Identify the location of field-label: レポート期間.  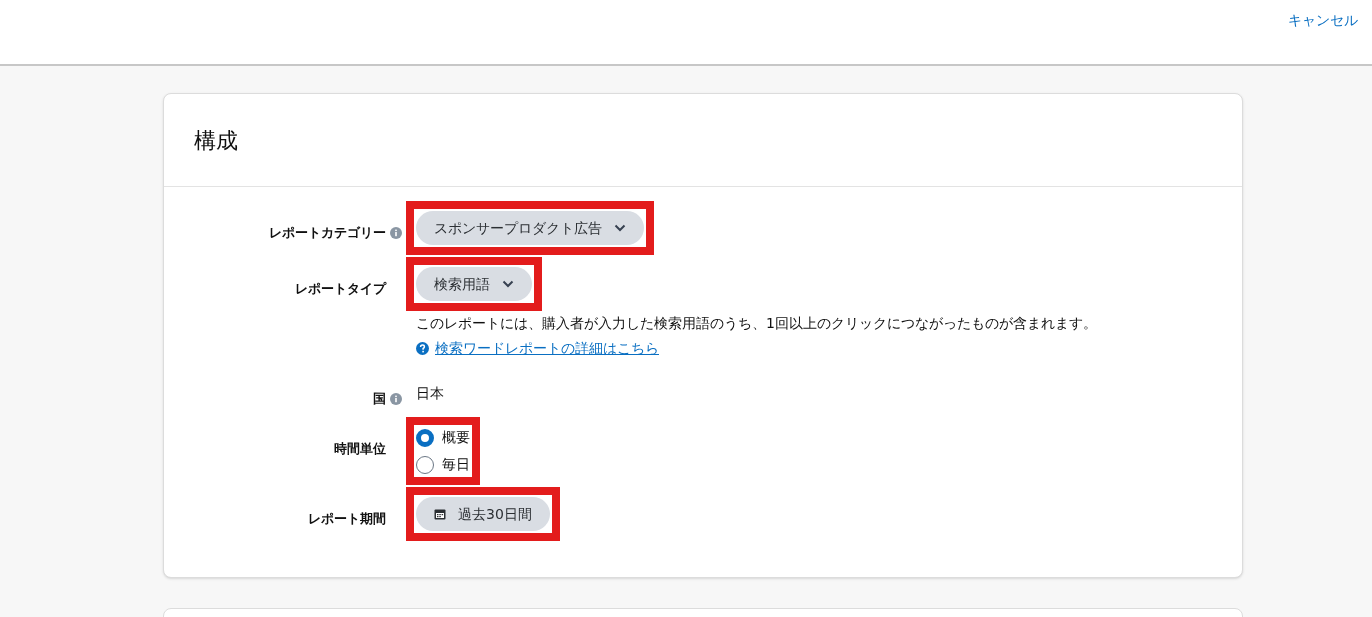
(347, 519).